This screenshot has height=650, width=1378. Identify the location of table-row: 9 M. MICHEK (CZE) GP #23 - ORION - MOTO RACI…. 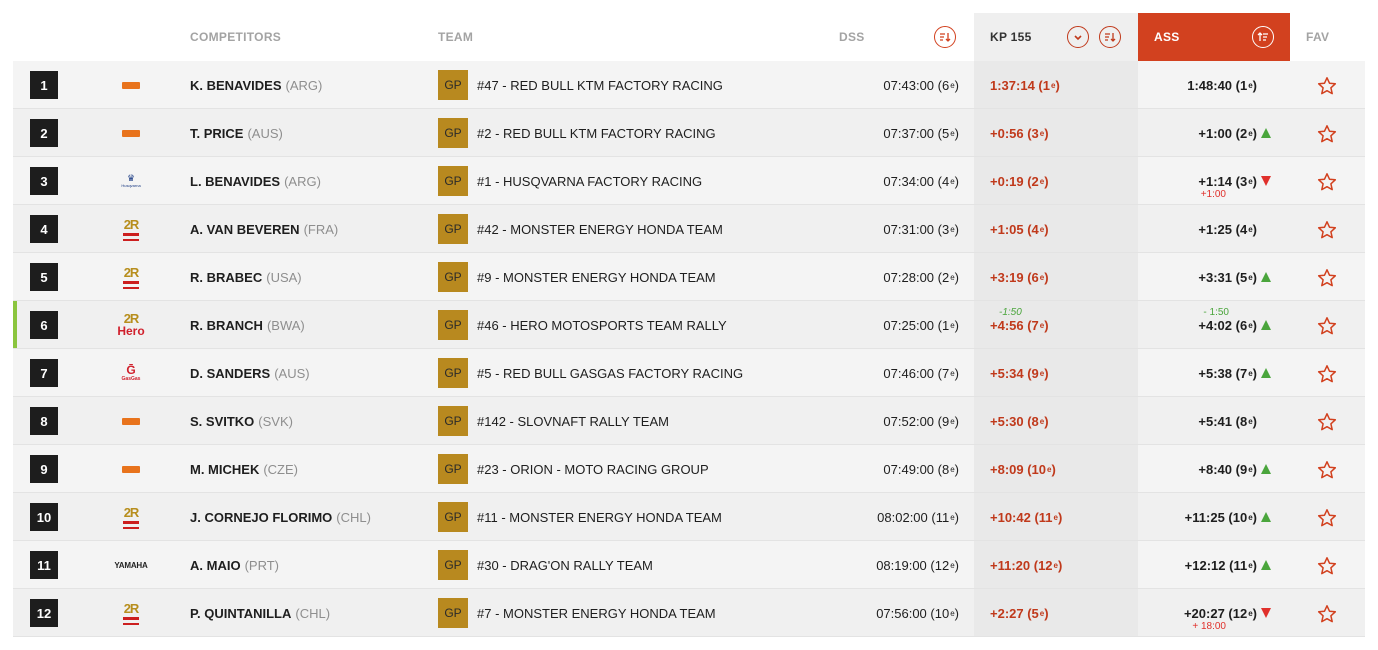
(689, 469).